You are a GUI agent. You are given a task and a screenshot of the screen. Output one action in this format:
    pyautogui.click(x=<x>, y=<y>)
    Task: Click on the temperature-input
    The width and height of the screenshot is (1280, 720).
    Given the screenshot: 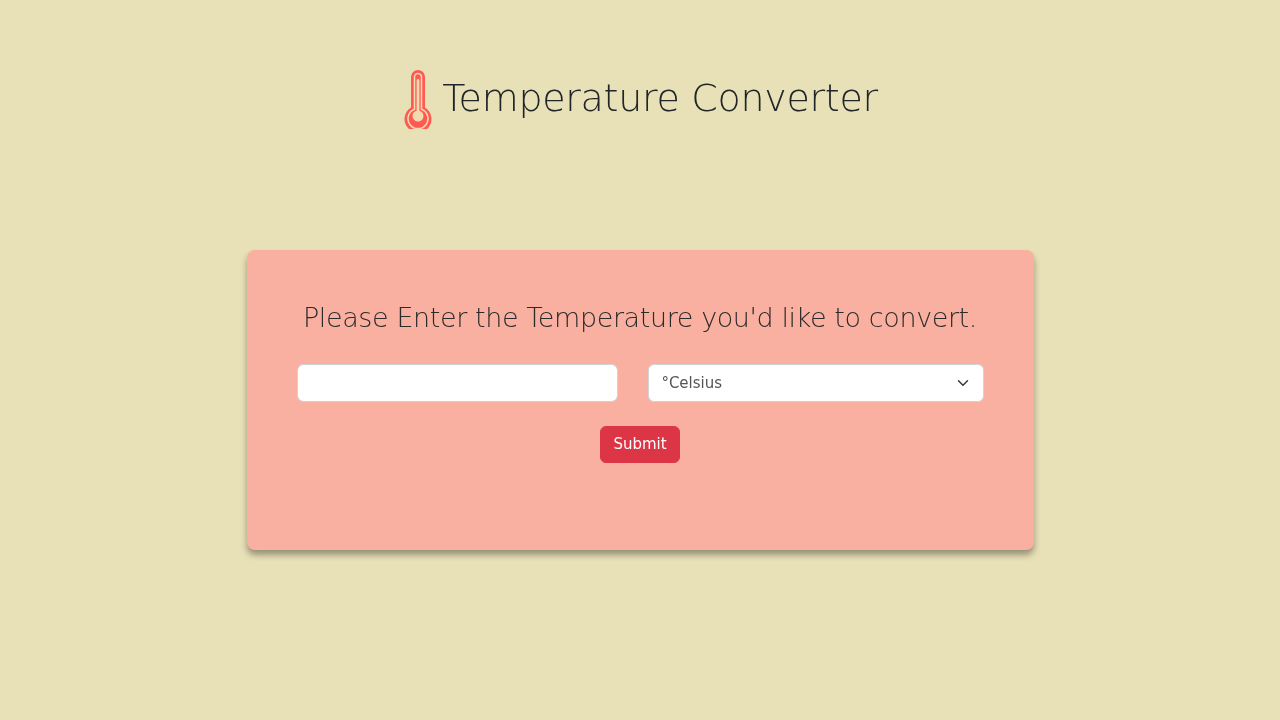 What is the action you would take?
    pyautogui.click(x=457, y=383)
    